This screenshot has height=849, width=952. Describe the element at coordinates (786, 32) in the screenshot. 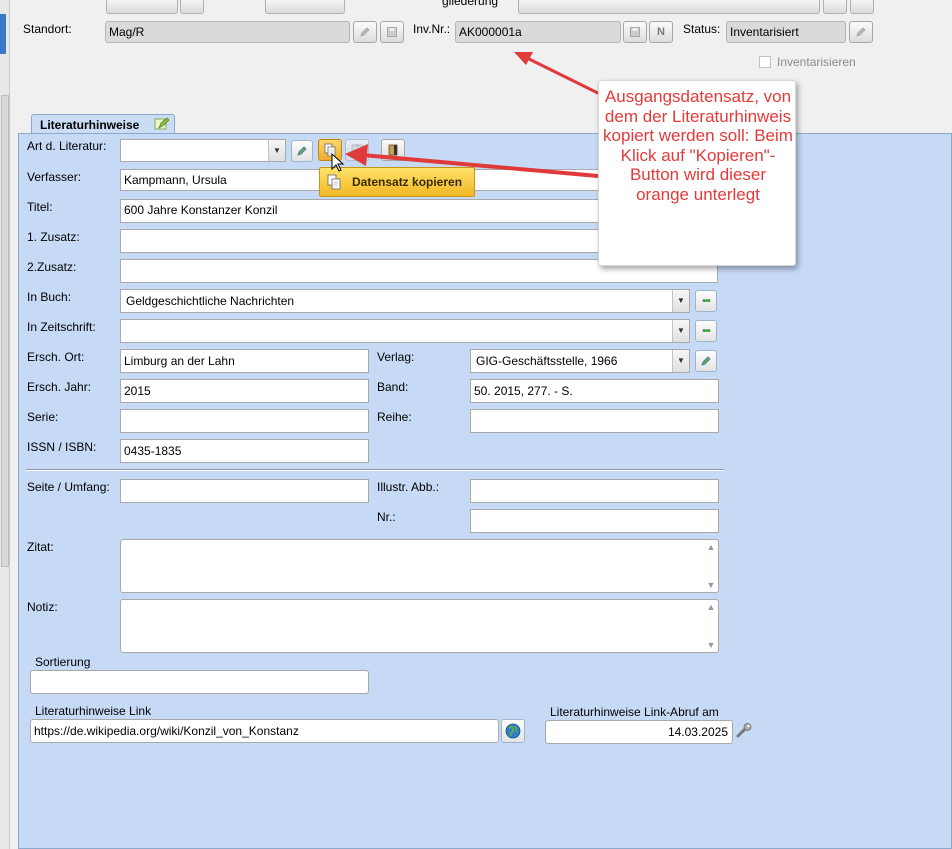

I see `status-field: Inventarisiert` at that location.